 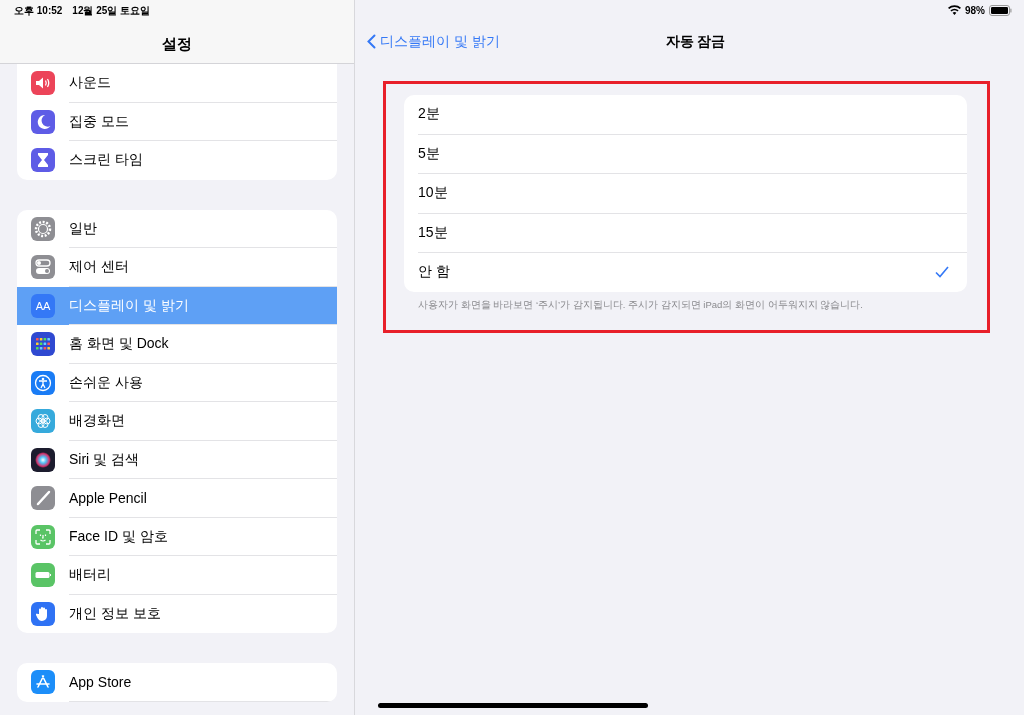 What do you see at coordinates (43, 421) in the screenshot?
I see `flower-icon` at bounding box center [43, 421].